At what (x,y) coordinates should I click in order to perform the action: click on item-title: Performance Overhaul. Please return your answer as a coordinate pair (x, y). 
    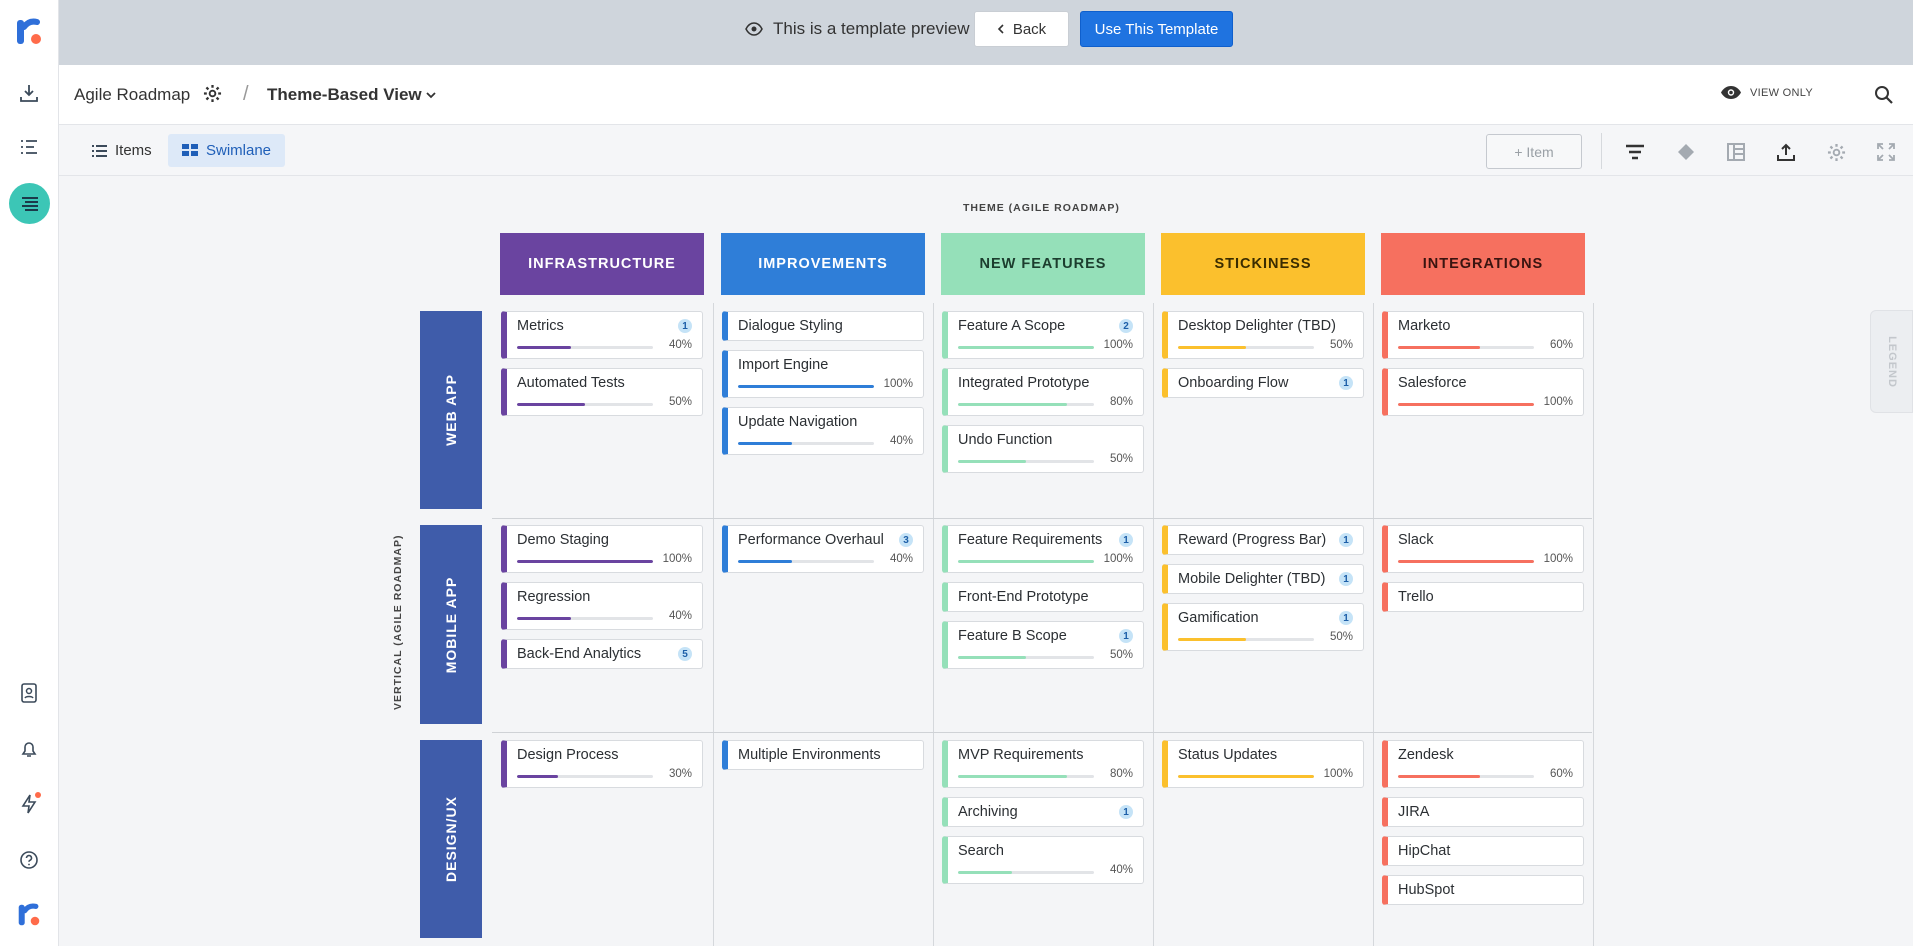
    Looking at the image, I should click on (811, 540).